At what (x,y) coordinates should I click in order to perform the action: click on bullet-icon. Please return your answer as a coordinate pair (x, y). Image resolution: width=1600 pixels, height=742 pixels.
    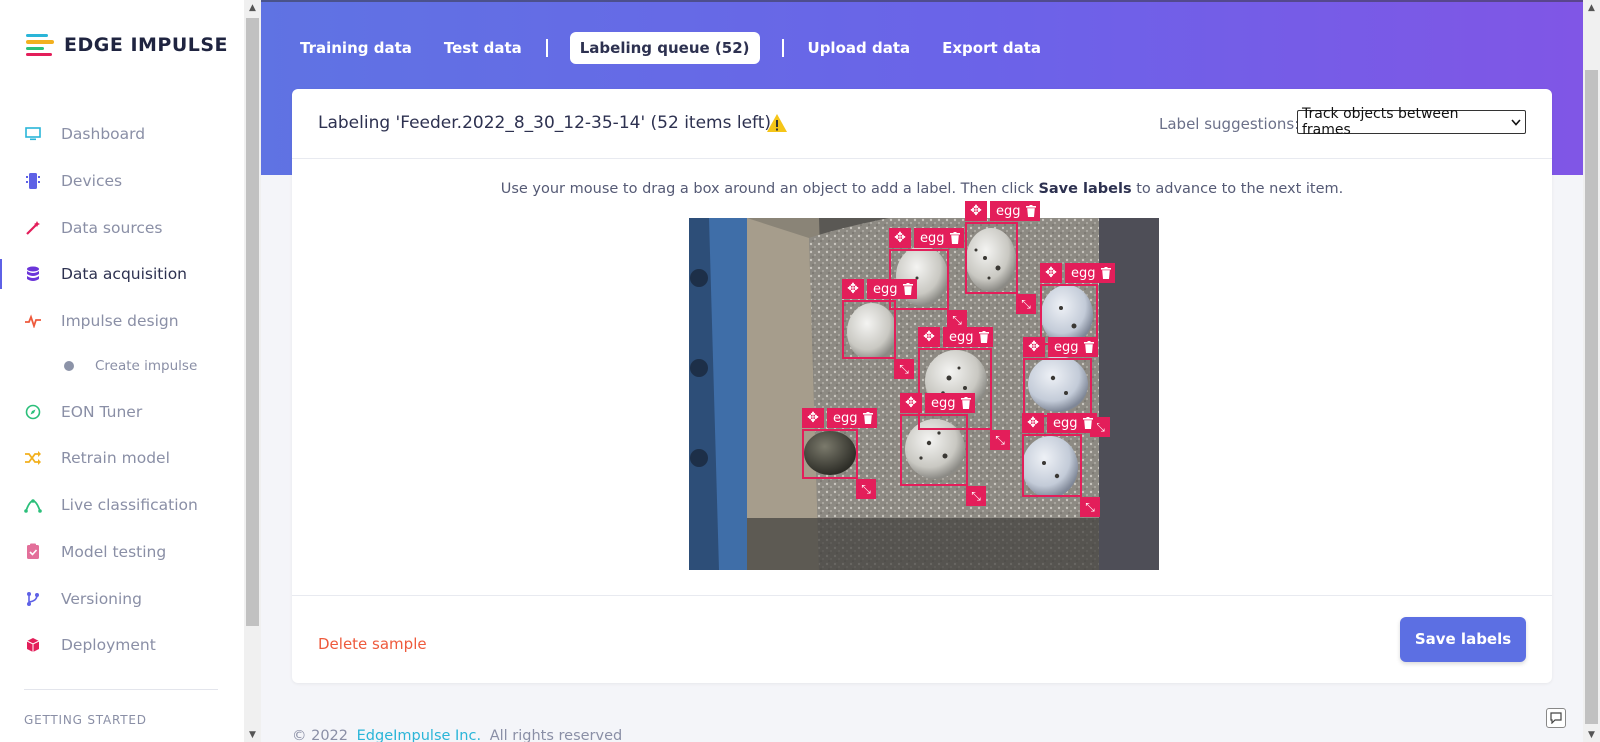
    Looking at the image, I should click on (69, 366).